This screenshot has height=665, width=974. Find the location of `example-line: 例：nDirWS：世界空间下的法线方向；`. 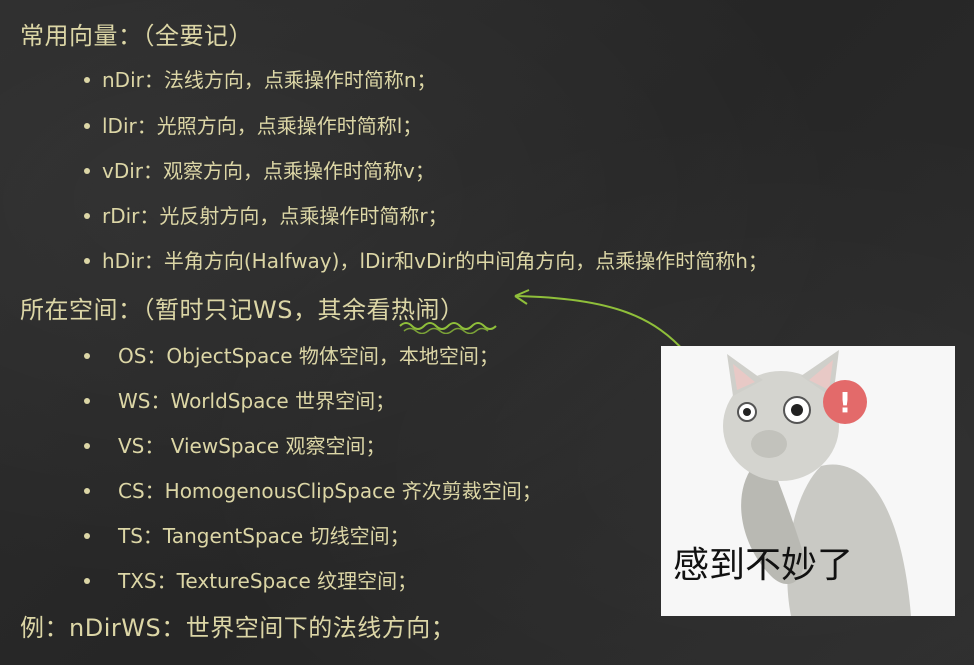

example-line: 例：nDirWS：世界空间下的法线方向； is located at coordinates (238, 628).